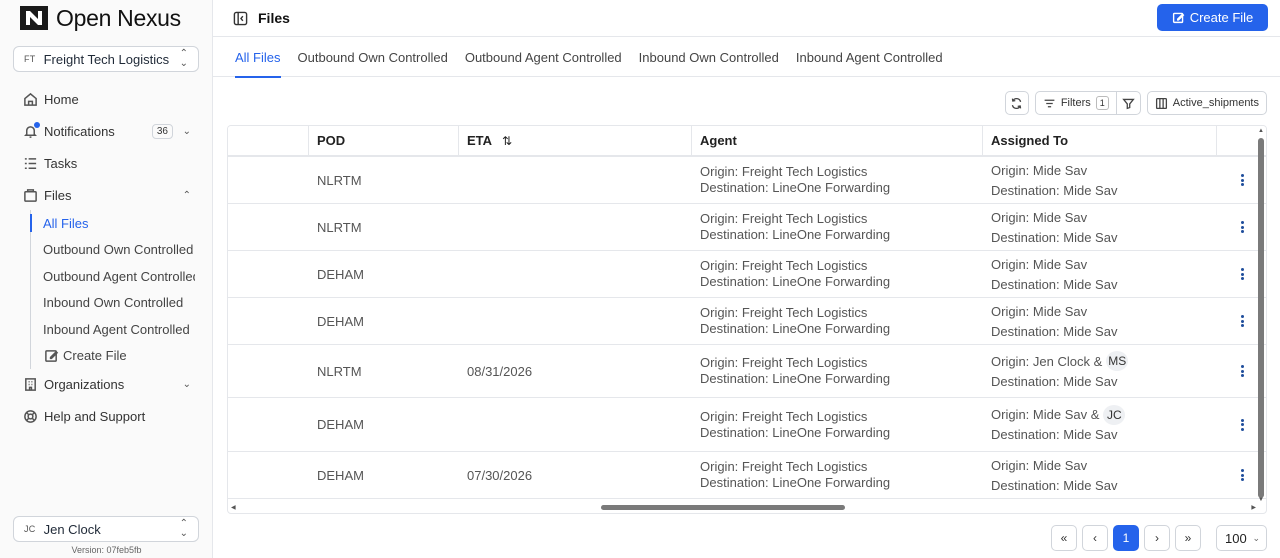  What do you see at coordinates (61, 163) in the screenshot?
I see `sidebar-item-label: Tasks` at bounding box center [61, 163].